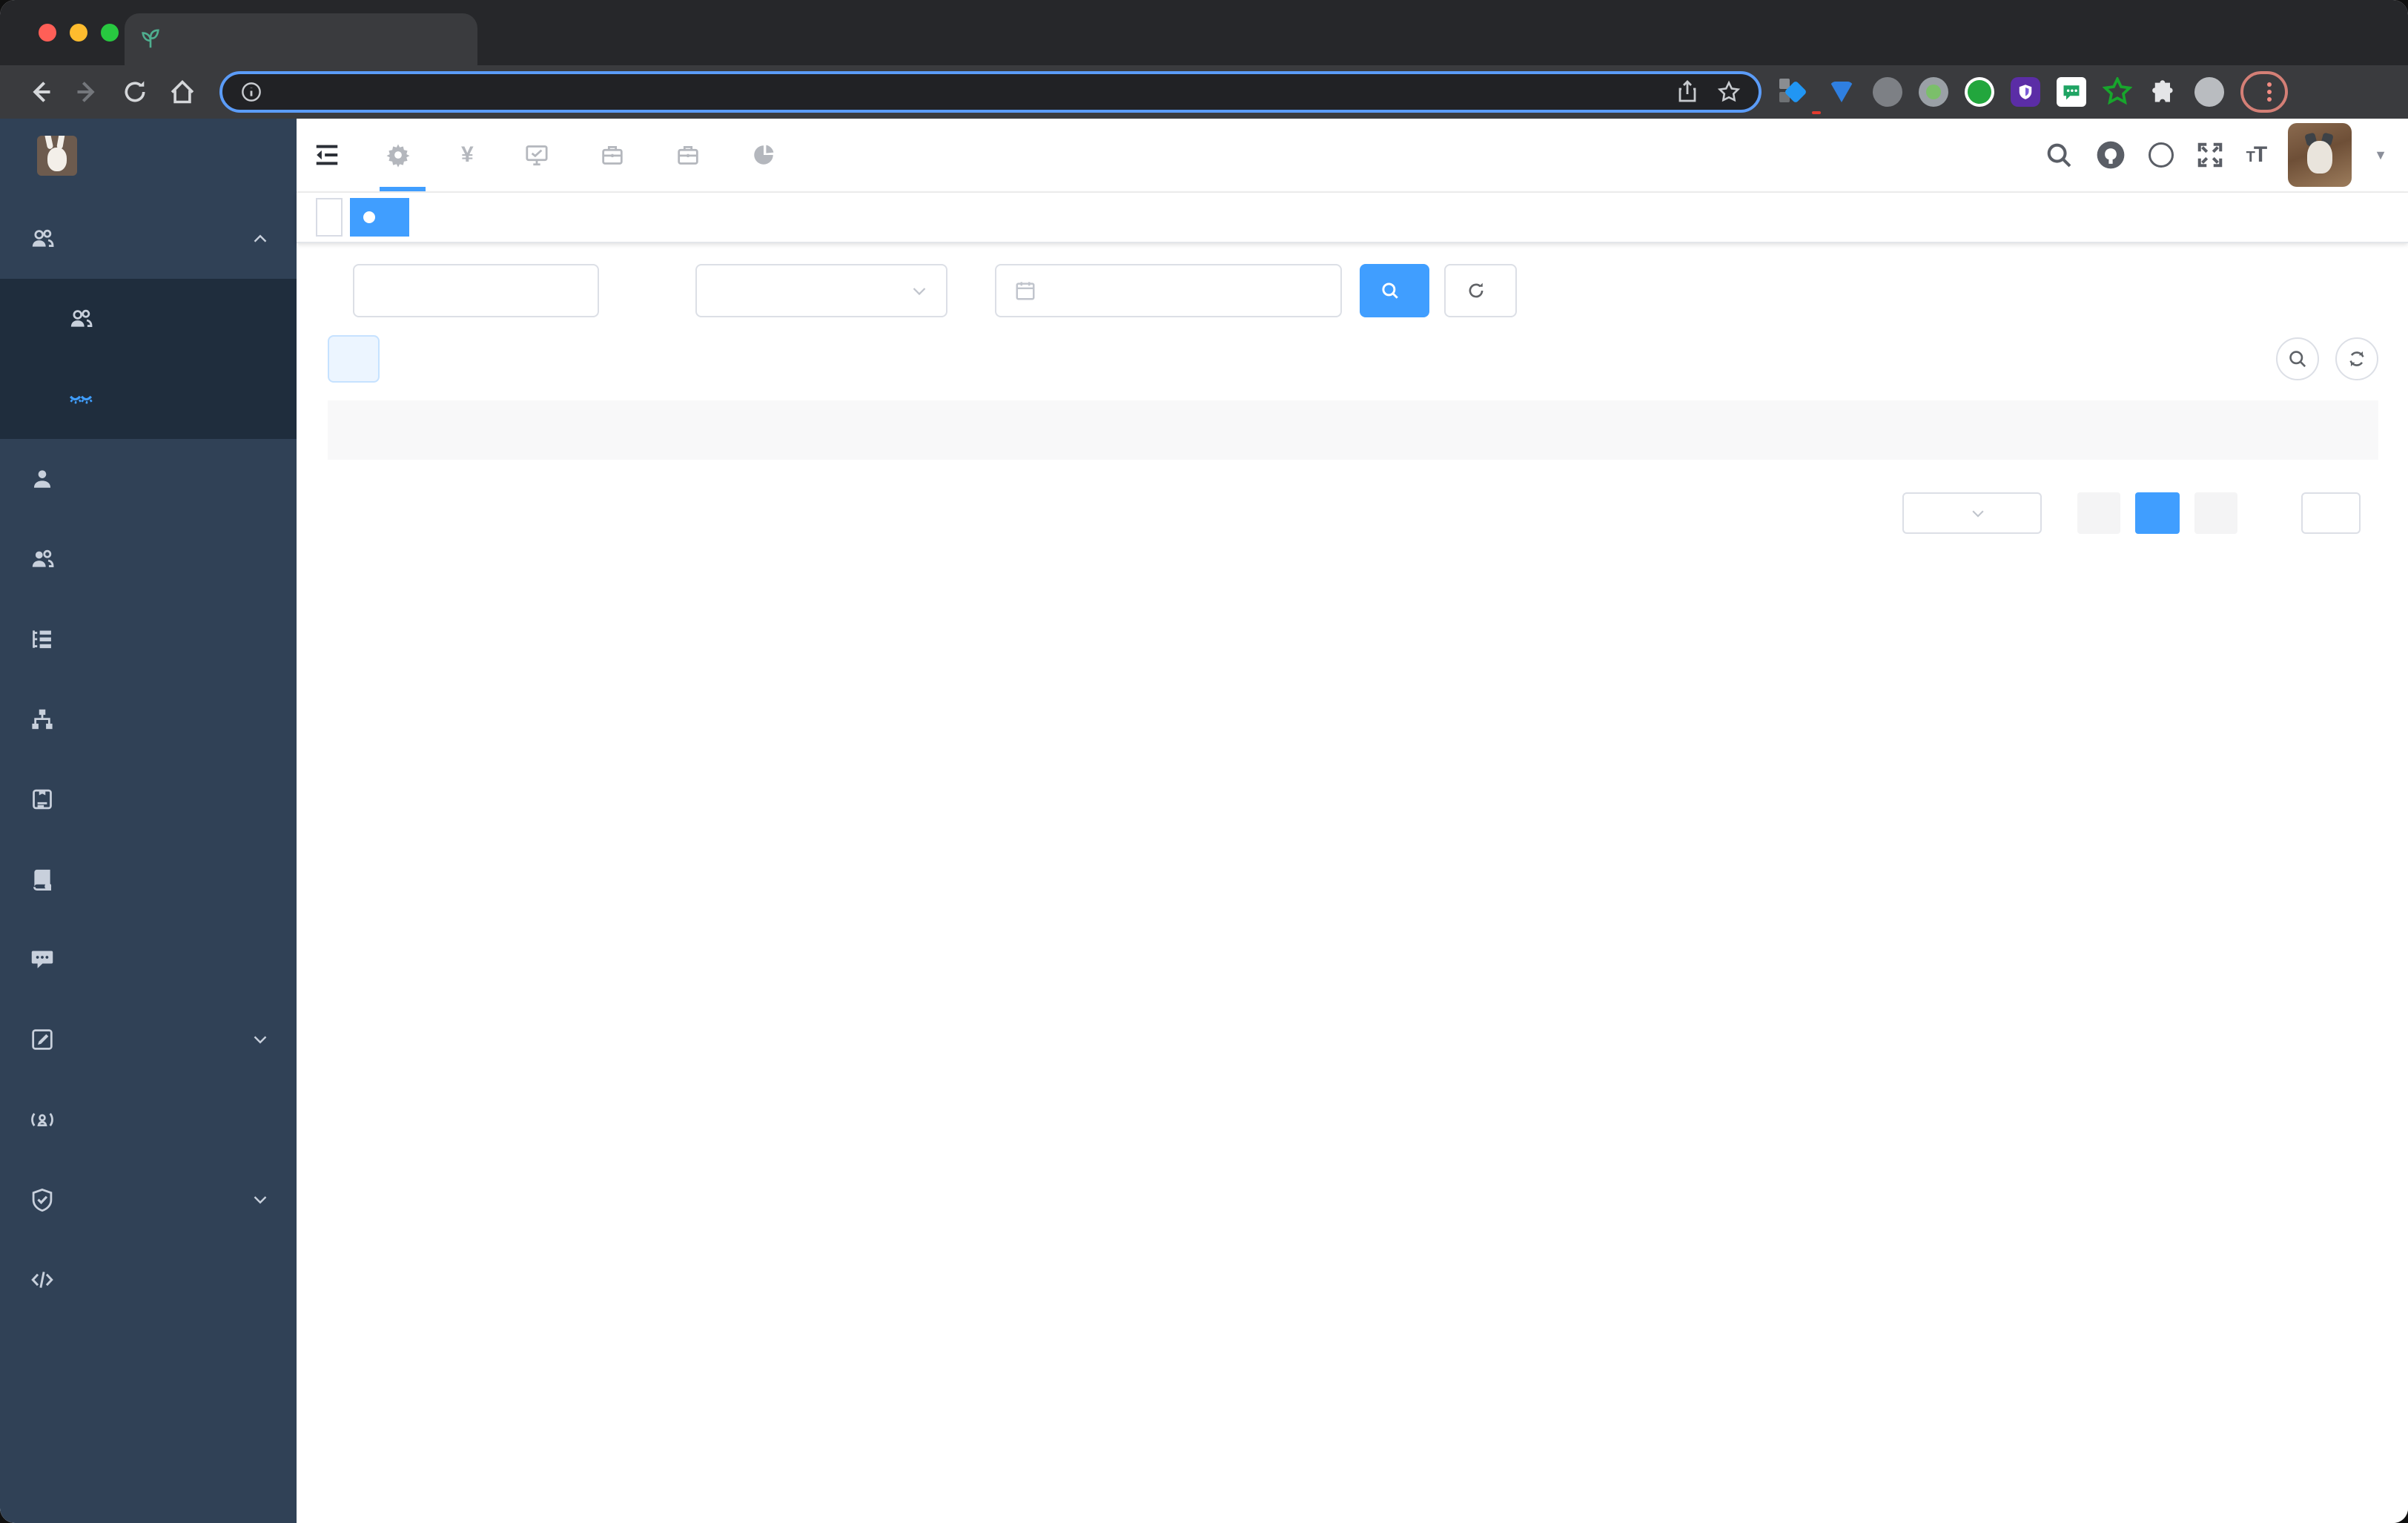 The image size is (2408, 1523). What do you see at coordinates (2380, 155) in the screenshot?
I see `avatar-caret-icon: ▼` at bounding box center [2380, 155].